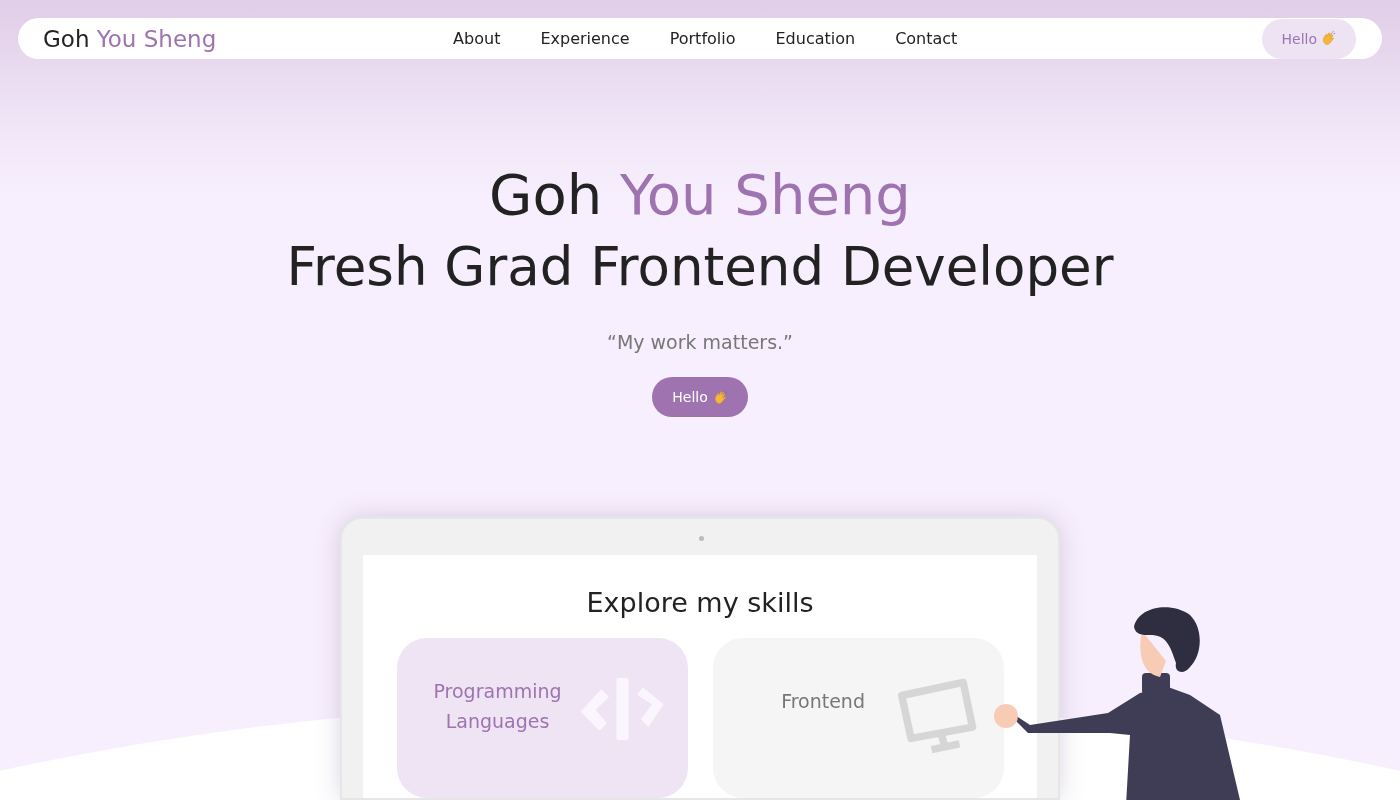 Image resolution: width=1400 pixels, height=800 pixels. Describe the element at coordinates (926, 38) in the screenshot. I see `nav-link: Contact` at that location.